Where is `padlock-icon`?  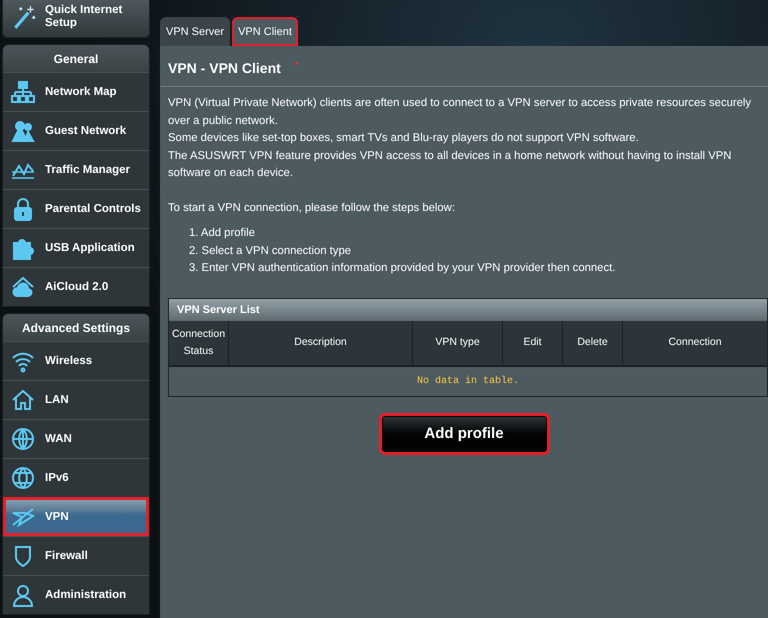
padlock-icon is located at coordinates (23, 209).